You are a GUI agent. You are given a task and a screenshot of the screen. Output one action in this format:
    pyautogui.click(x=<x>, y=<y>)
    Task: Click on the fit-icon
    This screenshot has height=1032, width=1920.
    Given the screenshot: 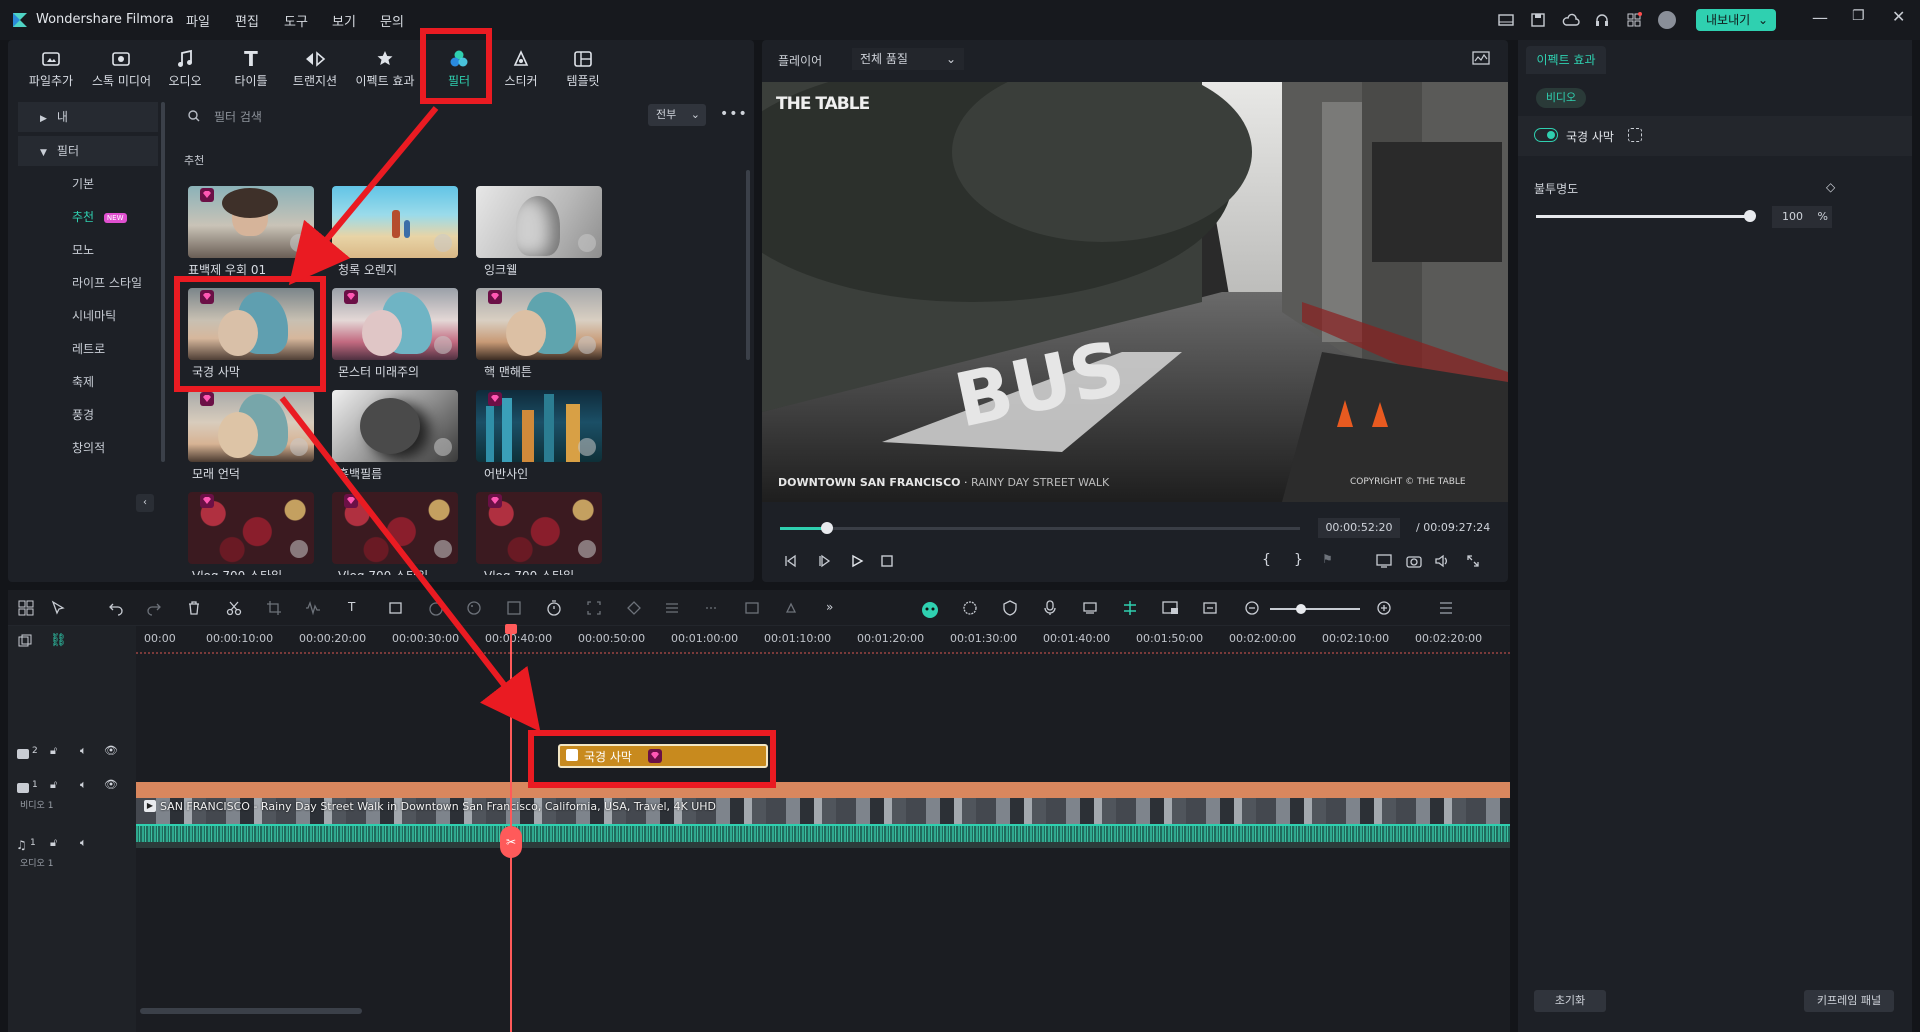 What is the action you would take?
    pyautogui.click(x=596, y=610)
    